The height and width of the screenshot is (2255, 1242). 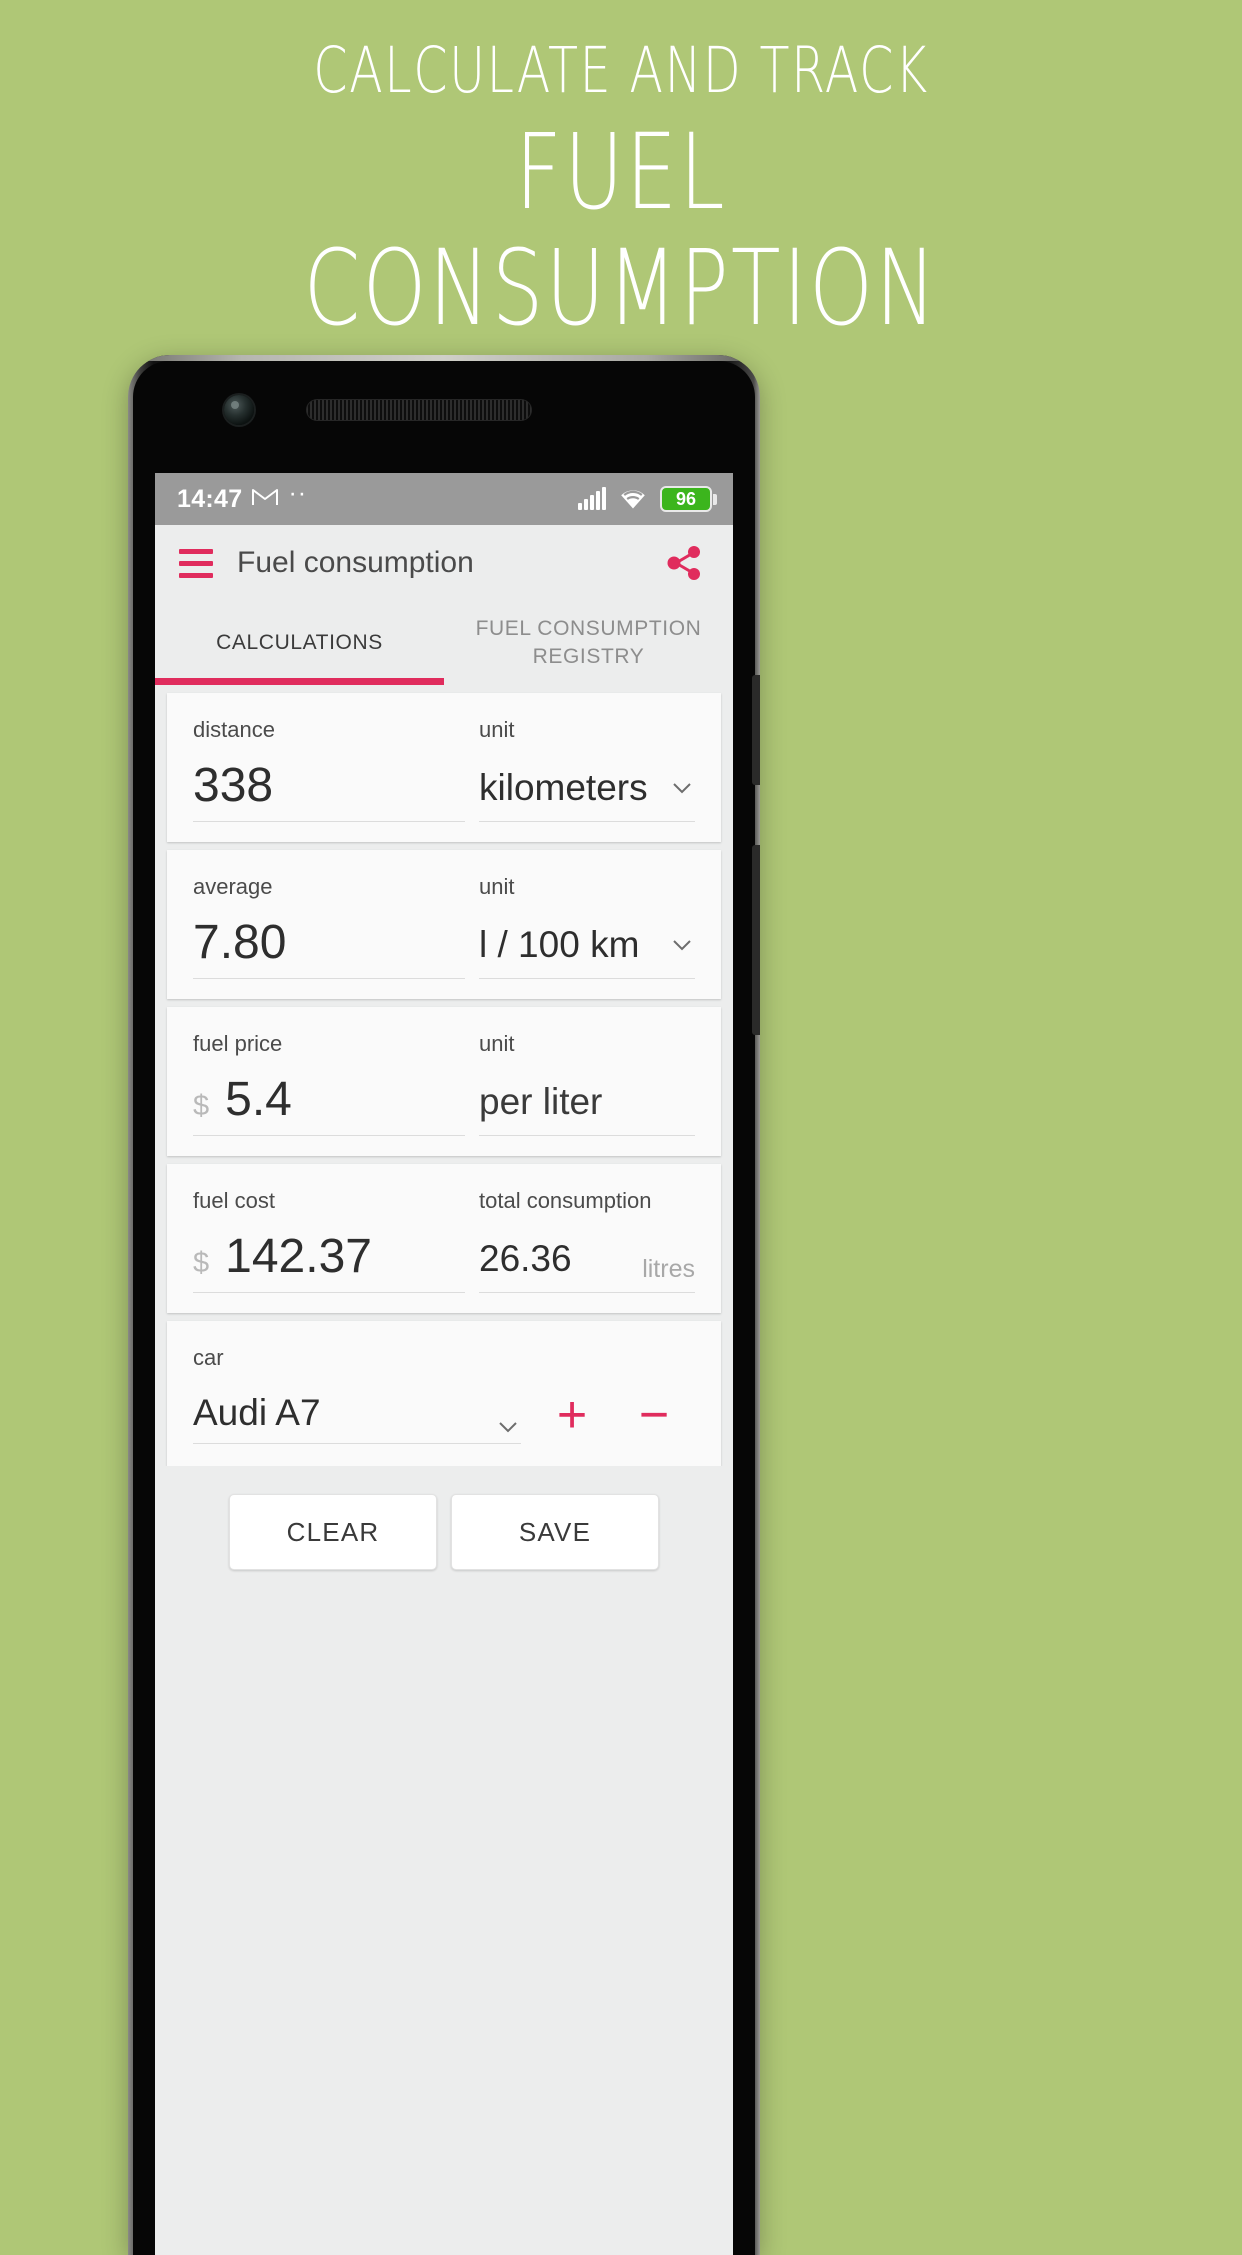 What do you see at coordinates (258, 1100) in the screenshot?
I see `fuel-price-input: 5.4` at bounding box center [258, 1100].